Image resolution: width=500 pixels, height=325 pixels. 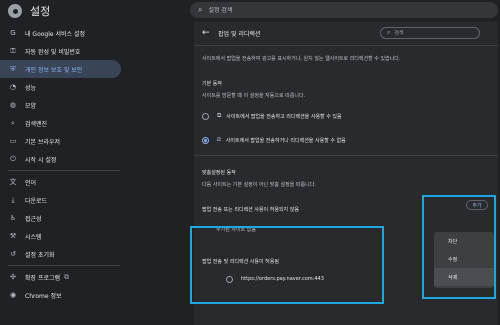 What do you see at coordinates (333, 10) in the screenshot?
I see `settings-search-input` at bounding box center [333, 10].